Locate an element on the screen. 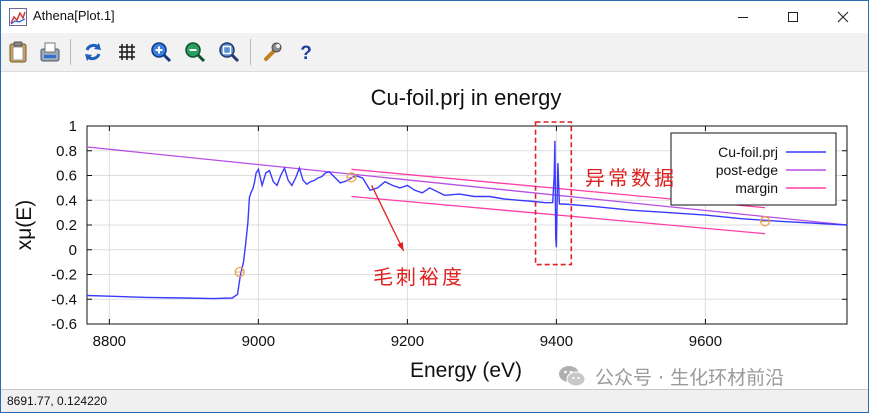 The image size is (869, 413). y-tick-label: 0.2 is located at coordinates (66, 225).